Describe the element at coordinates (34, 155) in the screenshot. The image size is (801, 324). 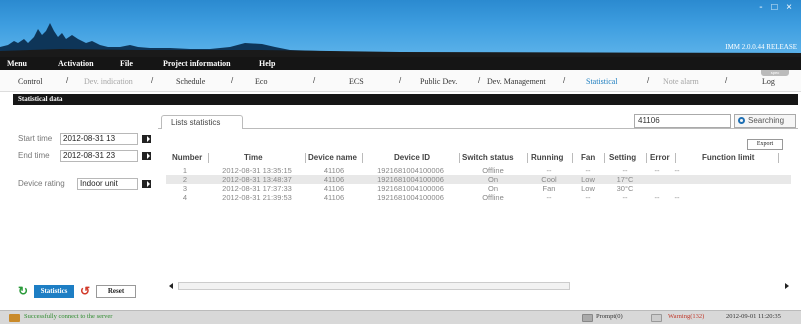
I see `end-time-label: End time` at that location.